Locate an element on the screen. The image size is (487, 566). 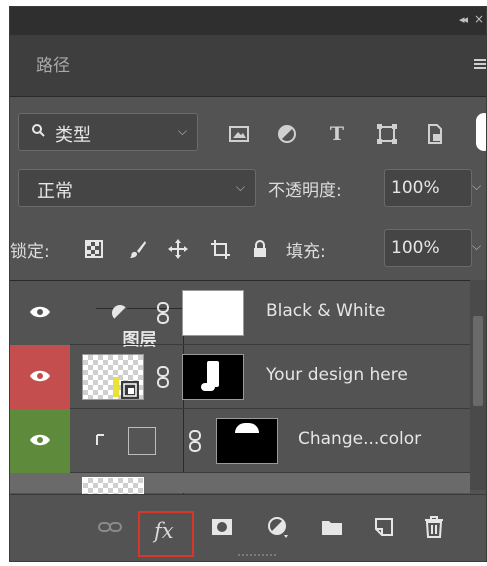
hamburger-menu-icon is located at coordinates (480, 65).